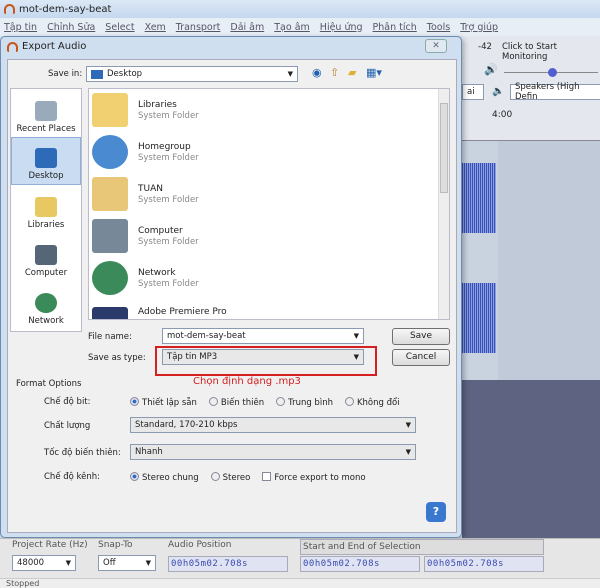 The image size is (600, 588). Describe the element at coordinates (125, 74) in the screenshot. I see `save-in-value: Desktop` at that location.